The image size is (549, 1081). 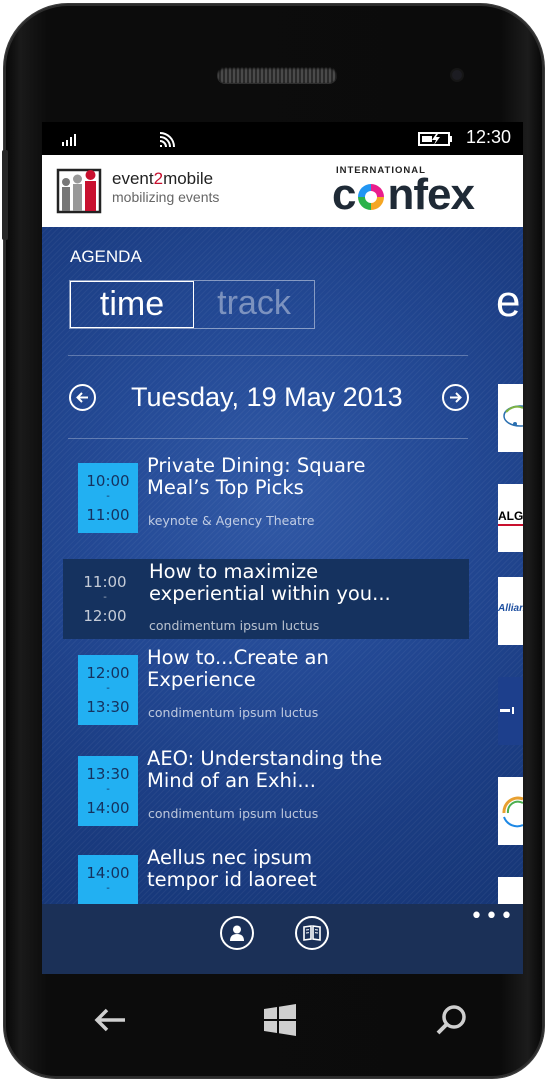 I want to click on session-time-box: 11:00 - 12:00, so click(x=105, y=599).